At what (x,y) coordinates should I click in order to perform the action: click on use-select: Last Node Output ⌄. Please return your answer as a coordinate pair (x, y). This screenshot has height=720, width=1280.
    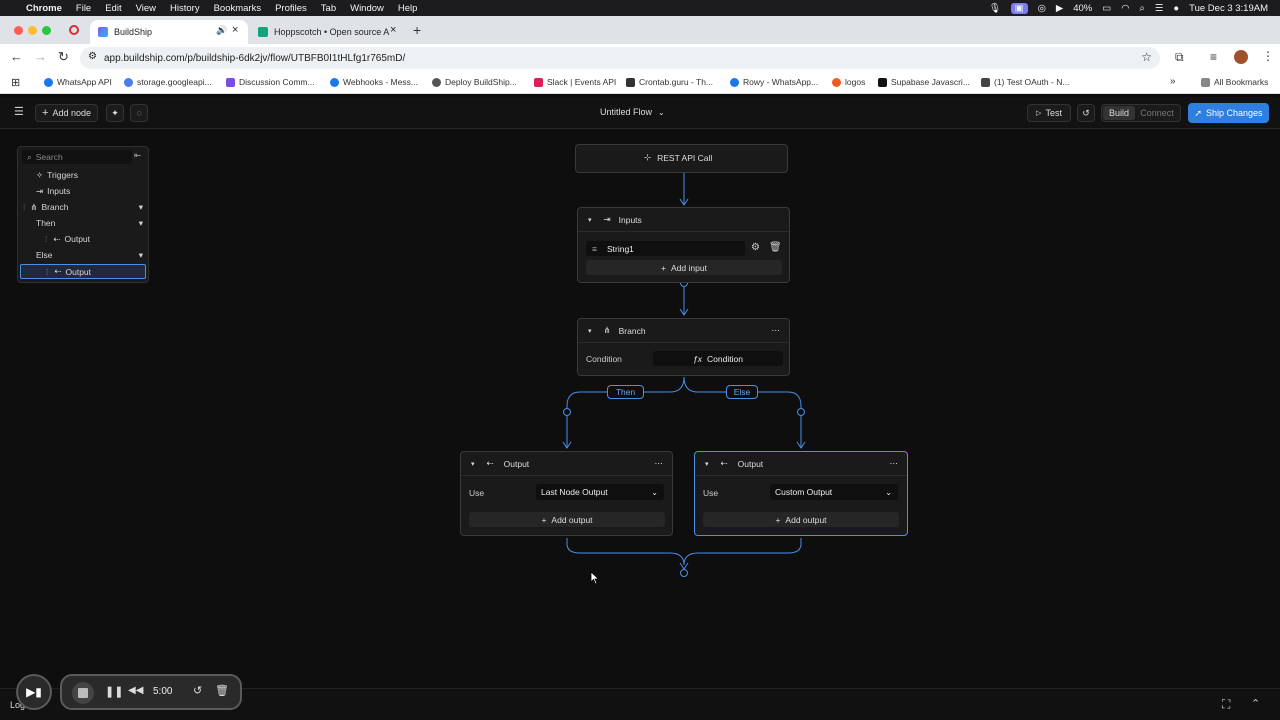
    Looking at the image, I should click on (600, 492).